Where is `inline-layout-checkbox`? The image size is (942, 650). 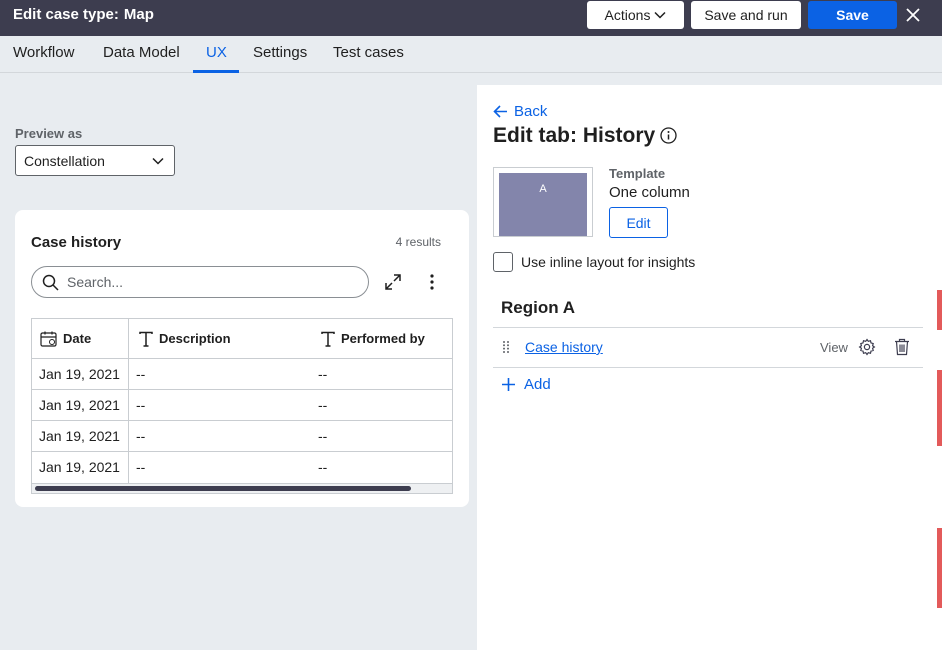 inline-layout-checkbox is located at coordinates (503, 262).